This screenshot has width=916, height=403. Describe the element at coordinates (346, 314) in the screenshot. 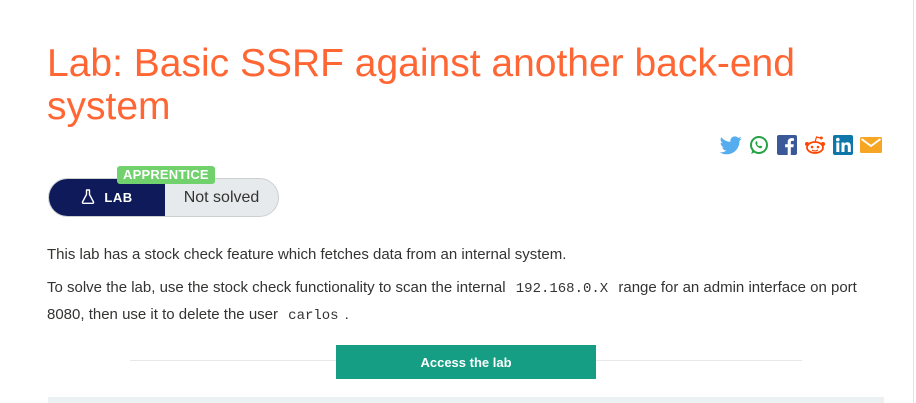

I see `instructions-text-3: .` at that location.